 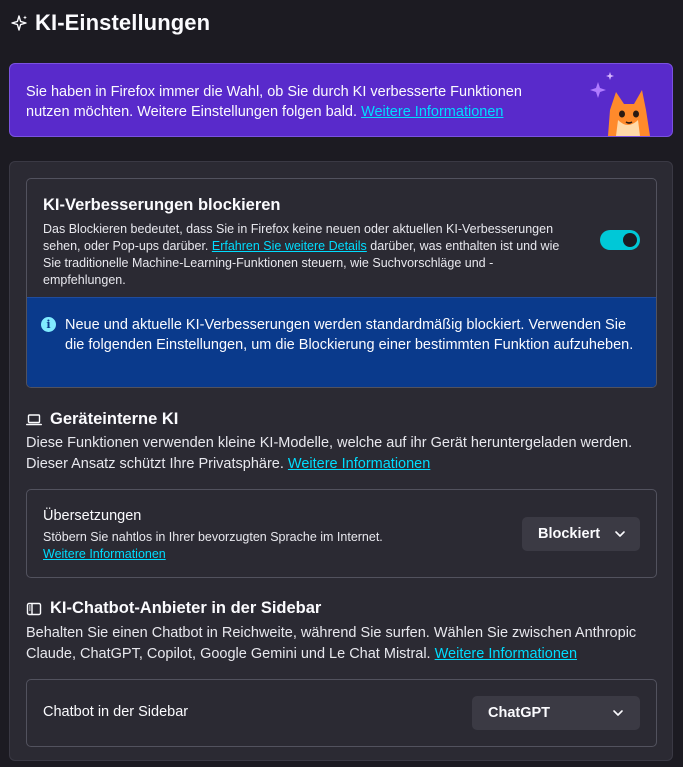 What do you see at coordinates (569, 534) in the screenshot?
I see `translations-select-value: Blockiert` at bounding box center [569, 534].